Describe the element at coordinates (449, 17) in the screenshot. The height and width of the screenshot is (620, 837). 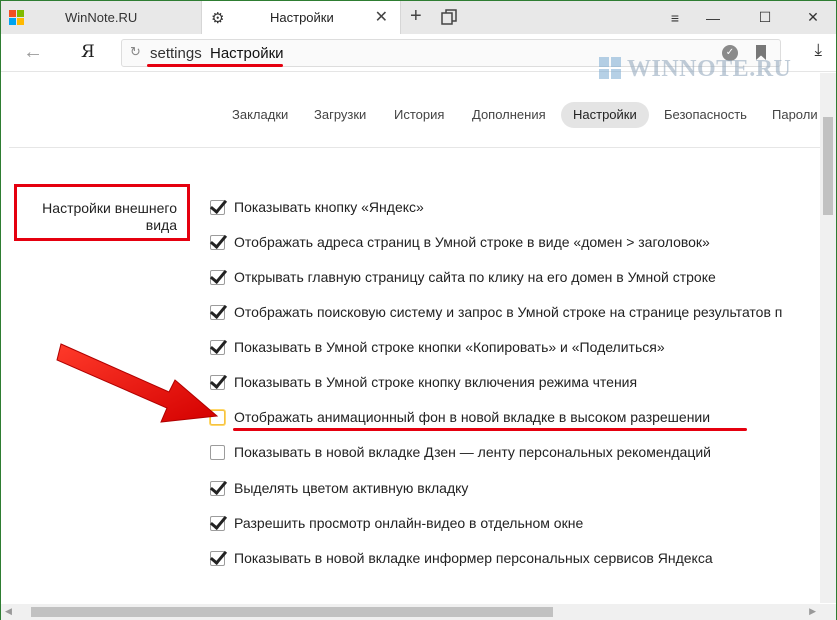
I see `tabs-icon` at that location.